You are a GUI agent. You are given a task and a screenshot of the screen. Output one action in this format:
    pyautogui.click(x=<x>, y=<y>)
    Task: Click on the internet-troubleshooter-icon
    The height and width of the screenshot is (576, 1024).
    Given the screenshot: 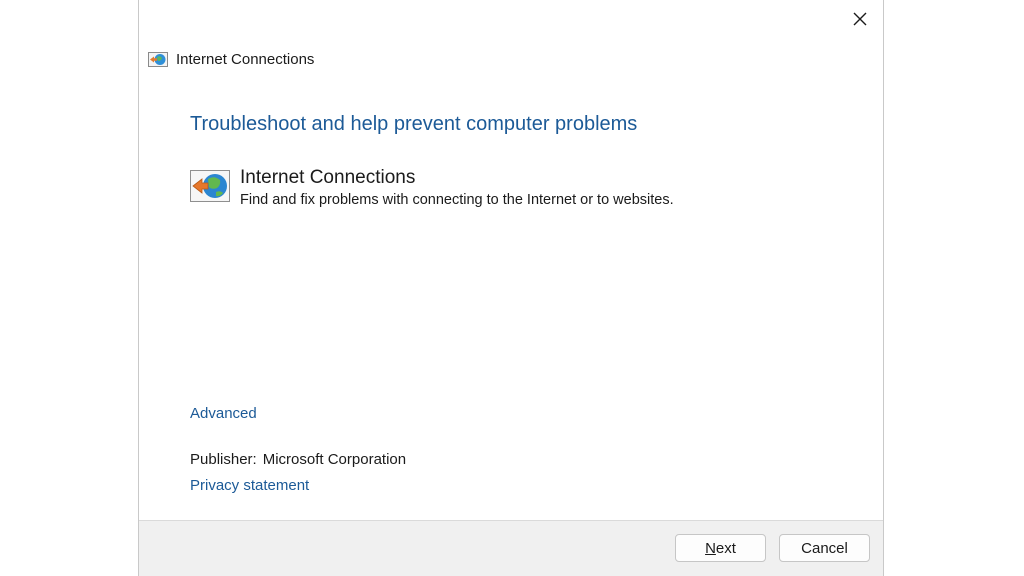 What is the action you would take?
    pyautogui.click(x=210, y=186)
    